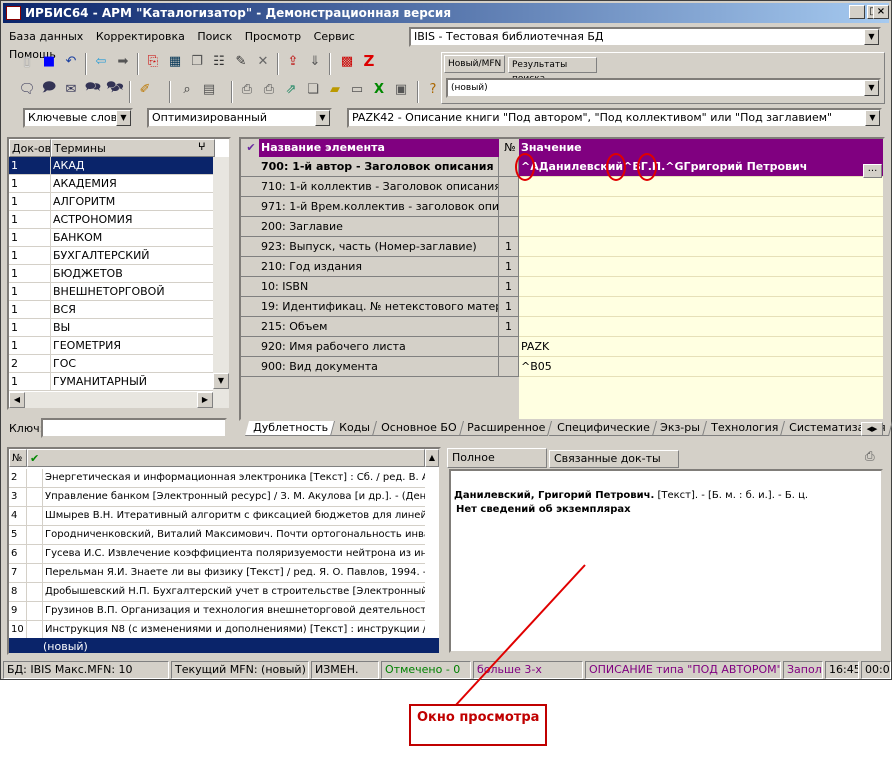 This screenshot has height=771, width=892. I want to click on callout-arrow, so click(520, 635).